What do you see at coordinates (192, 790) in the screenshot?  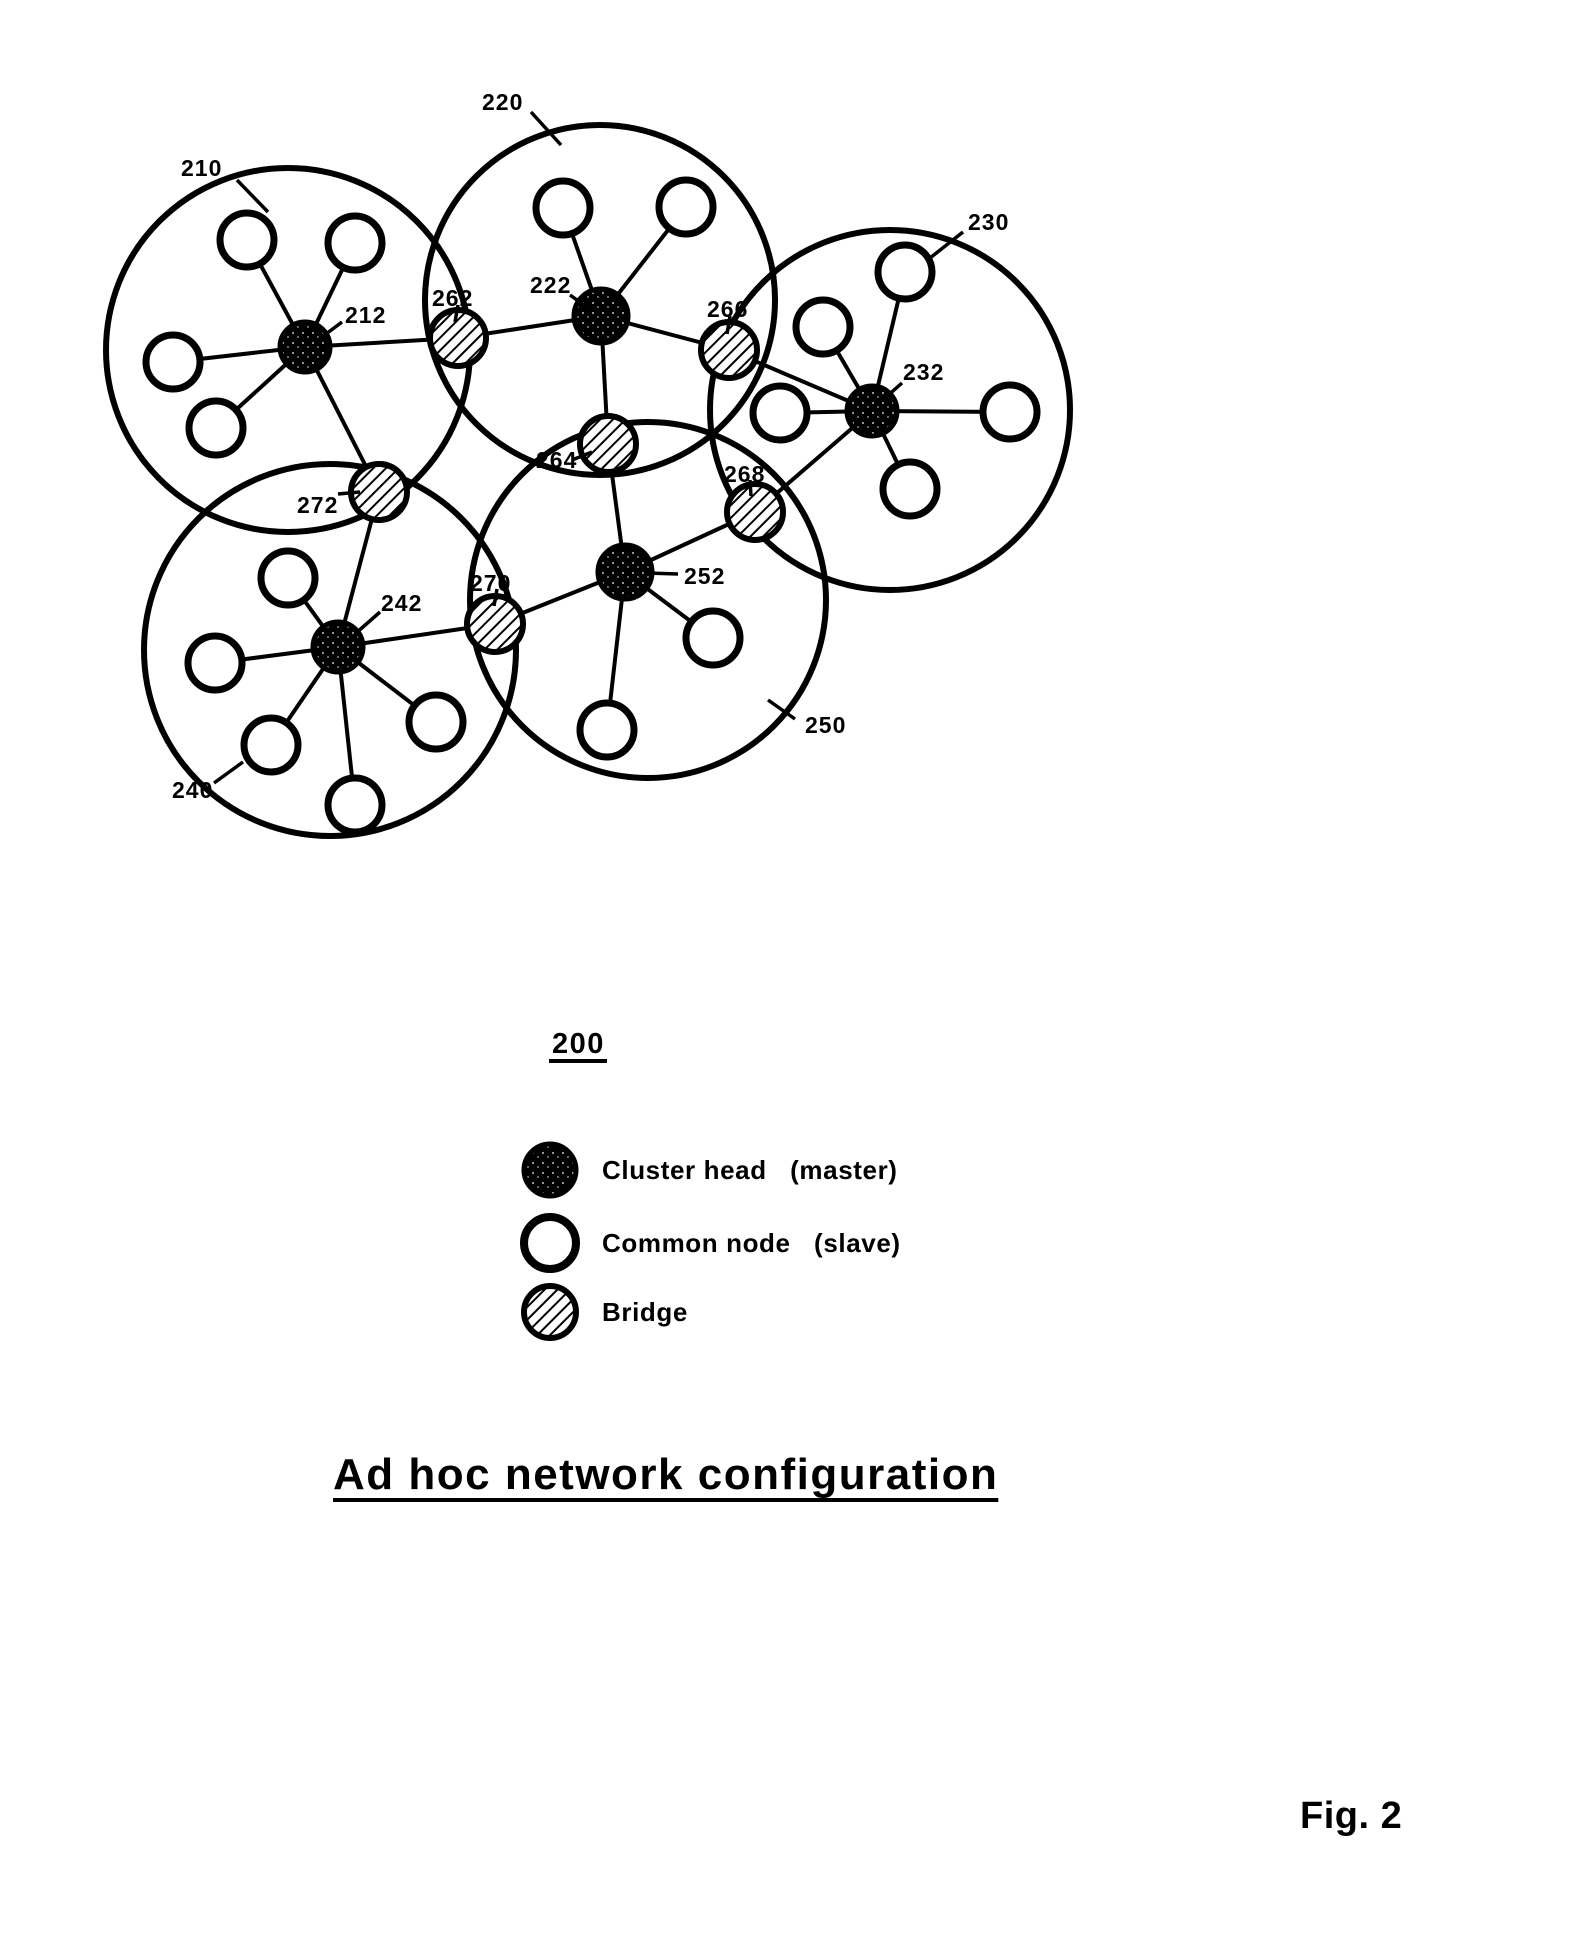 I see `ref-label-240: 240` at bounding box center [192, 790].